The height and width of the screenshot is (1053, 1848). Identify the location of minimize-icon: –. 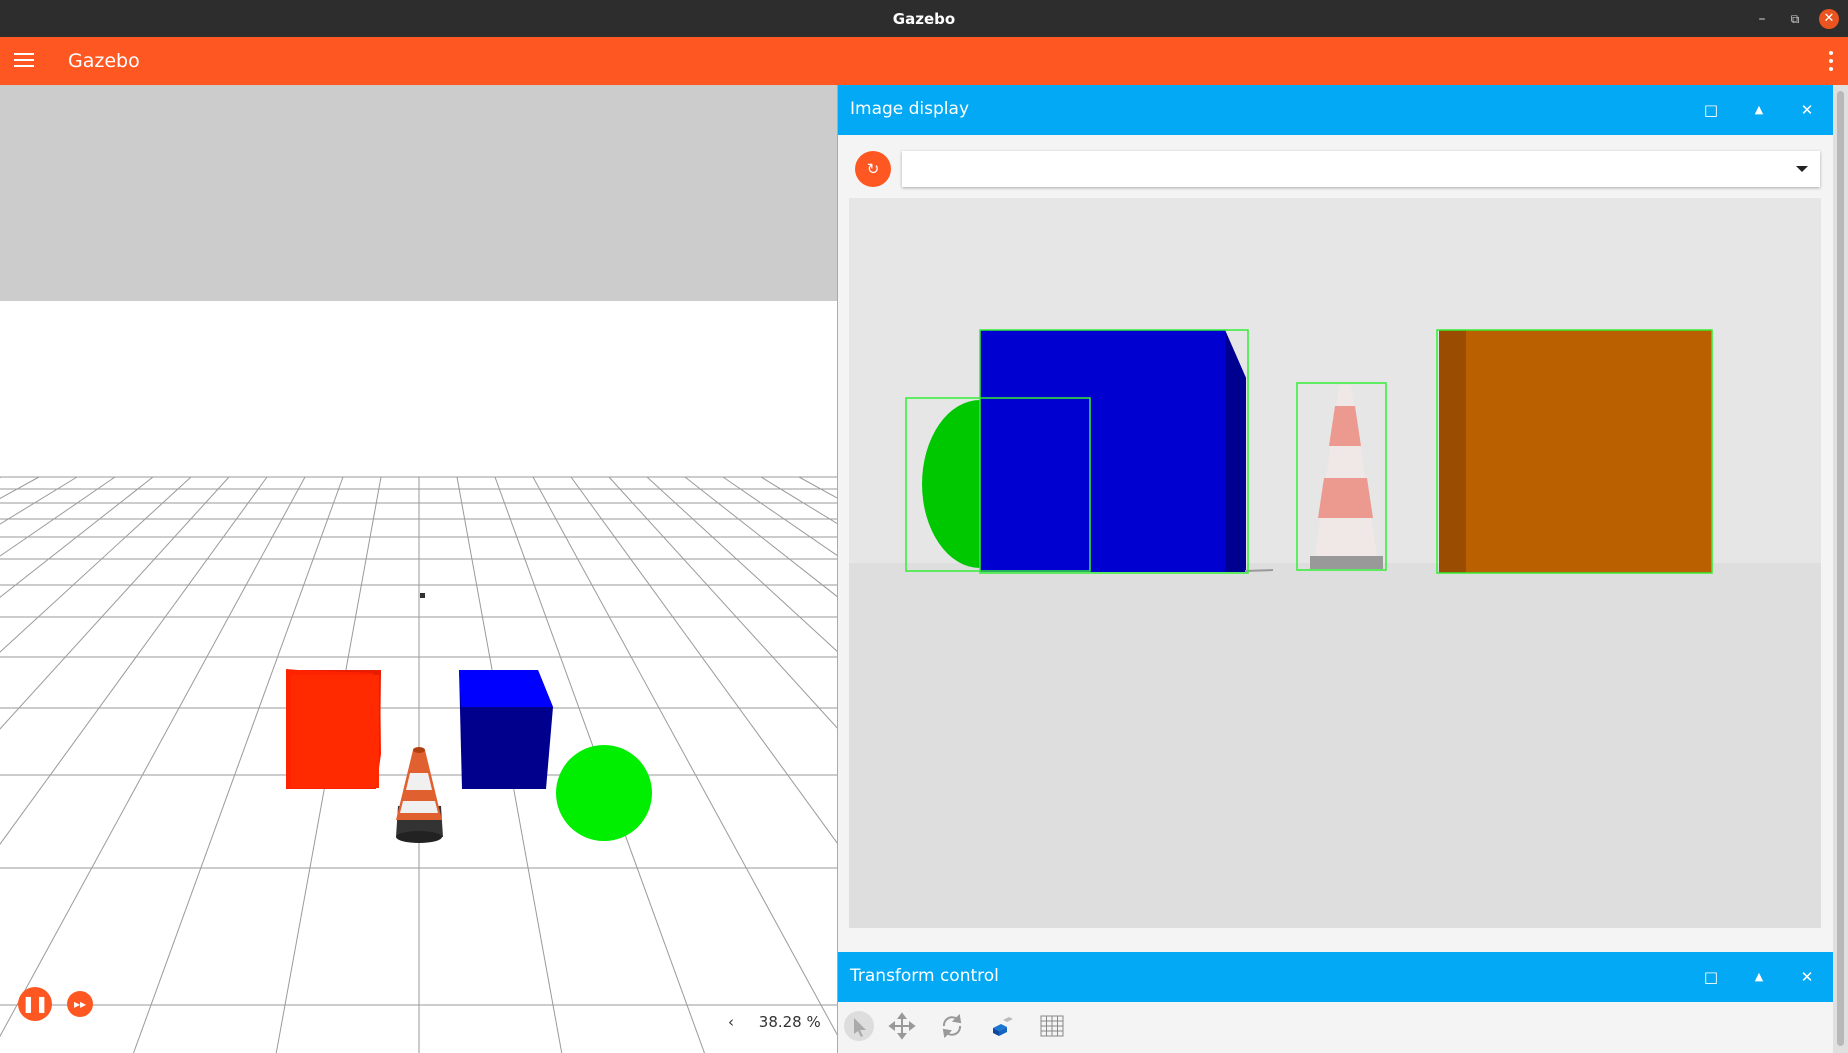
(1762, 19).